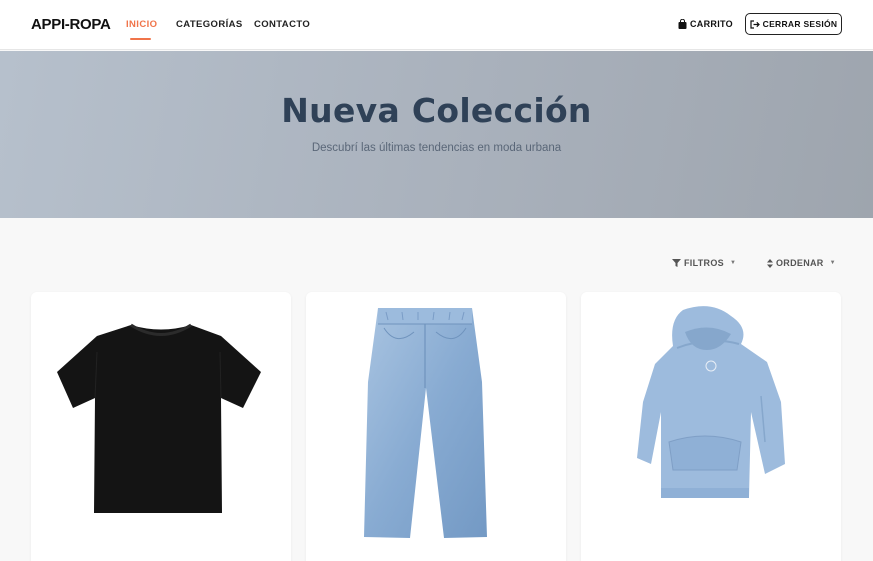 This screenshot has width=873, height=561. What do you see at coordinates (159, 418) in the screenshot?
I see `product-image-black-tshirt` at bounding box center [159, 418].